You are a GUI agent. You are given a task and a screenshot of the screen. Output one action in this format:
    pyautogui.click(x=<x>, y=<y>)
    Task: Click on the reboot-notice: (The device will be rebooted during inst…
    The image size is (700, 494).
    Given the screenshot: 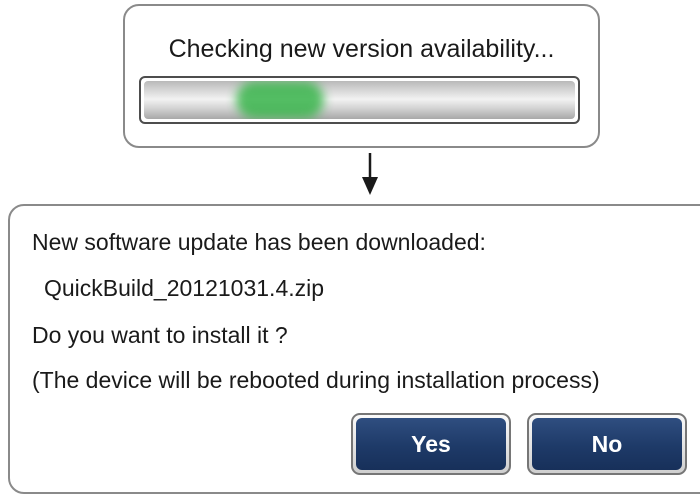 What is the action you would take?
    pyautogui.click(x=316, y=380)
    